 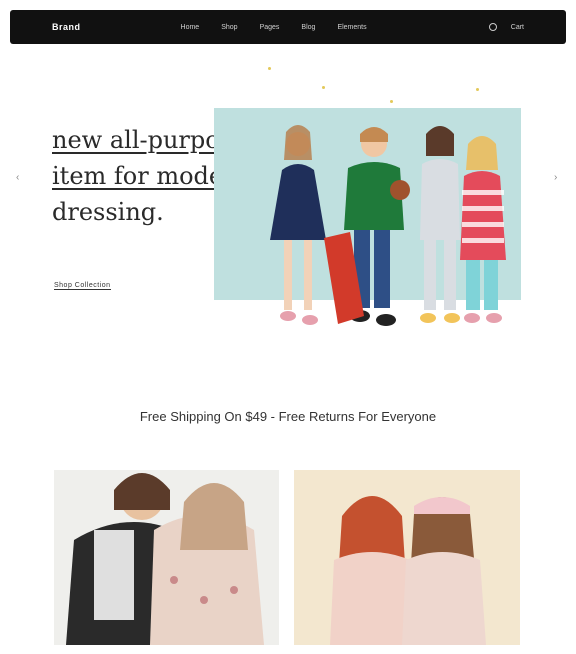 What do you see at coordinates (17, 177) in the screenshot?
I see `carousel-prev-arrow: ‹` at bounding box center [17, 177].